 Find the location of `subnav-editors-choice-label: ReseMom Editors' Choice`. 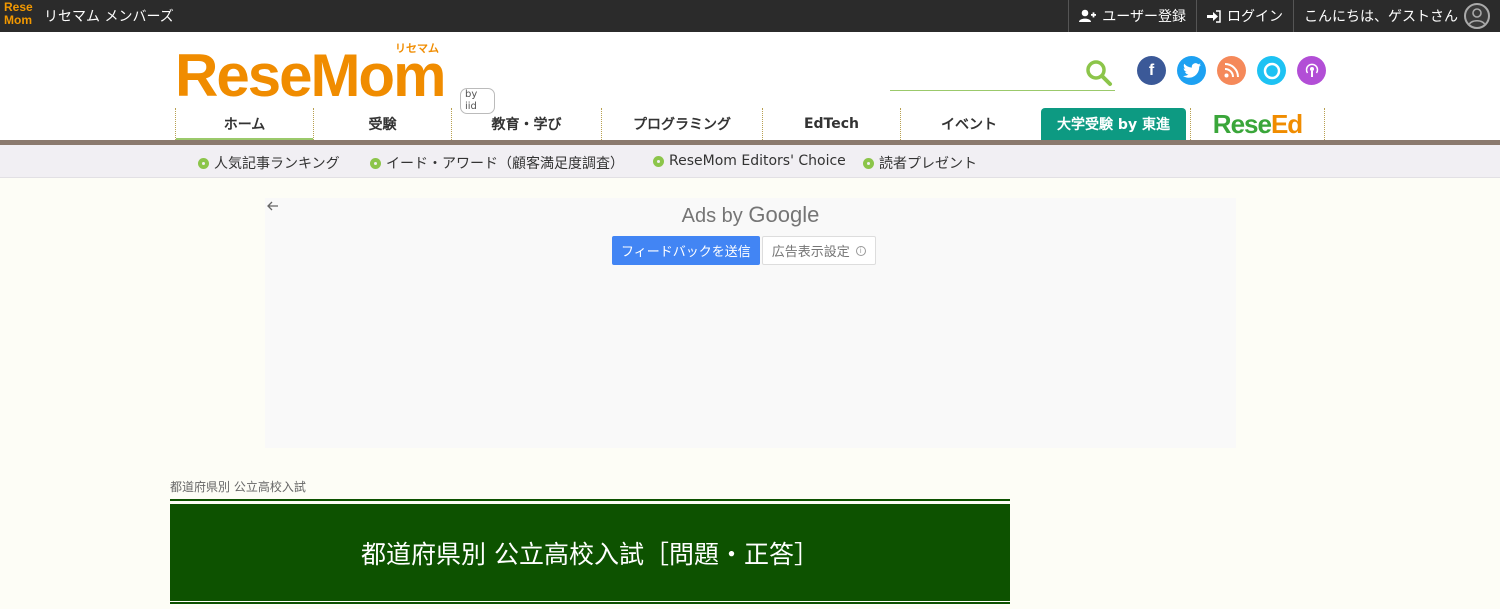

subnav-editors-choice-label: ReseMom Editors' Choice is located at coordinates (757, 161).